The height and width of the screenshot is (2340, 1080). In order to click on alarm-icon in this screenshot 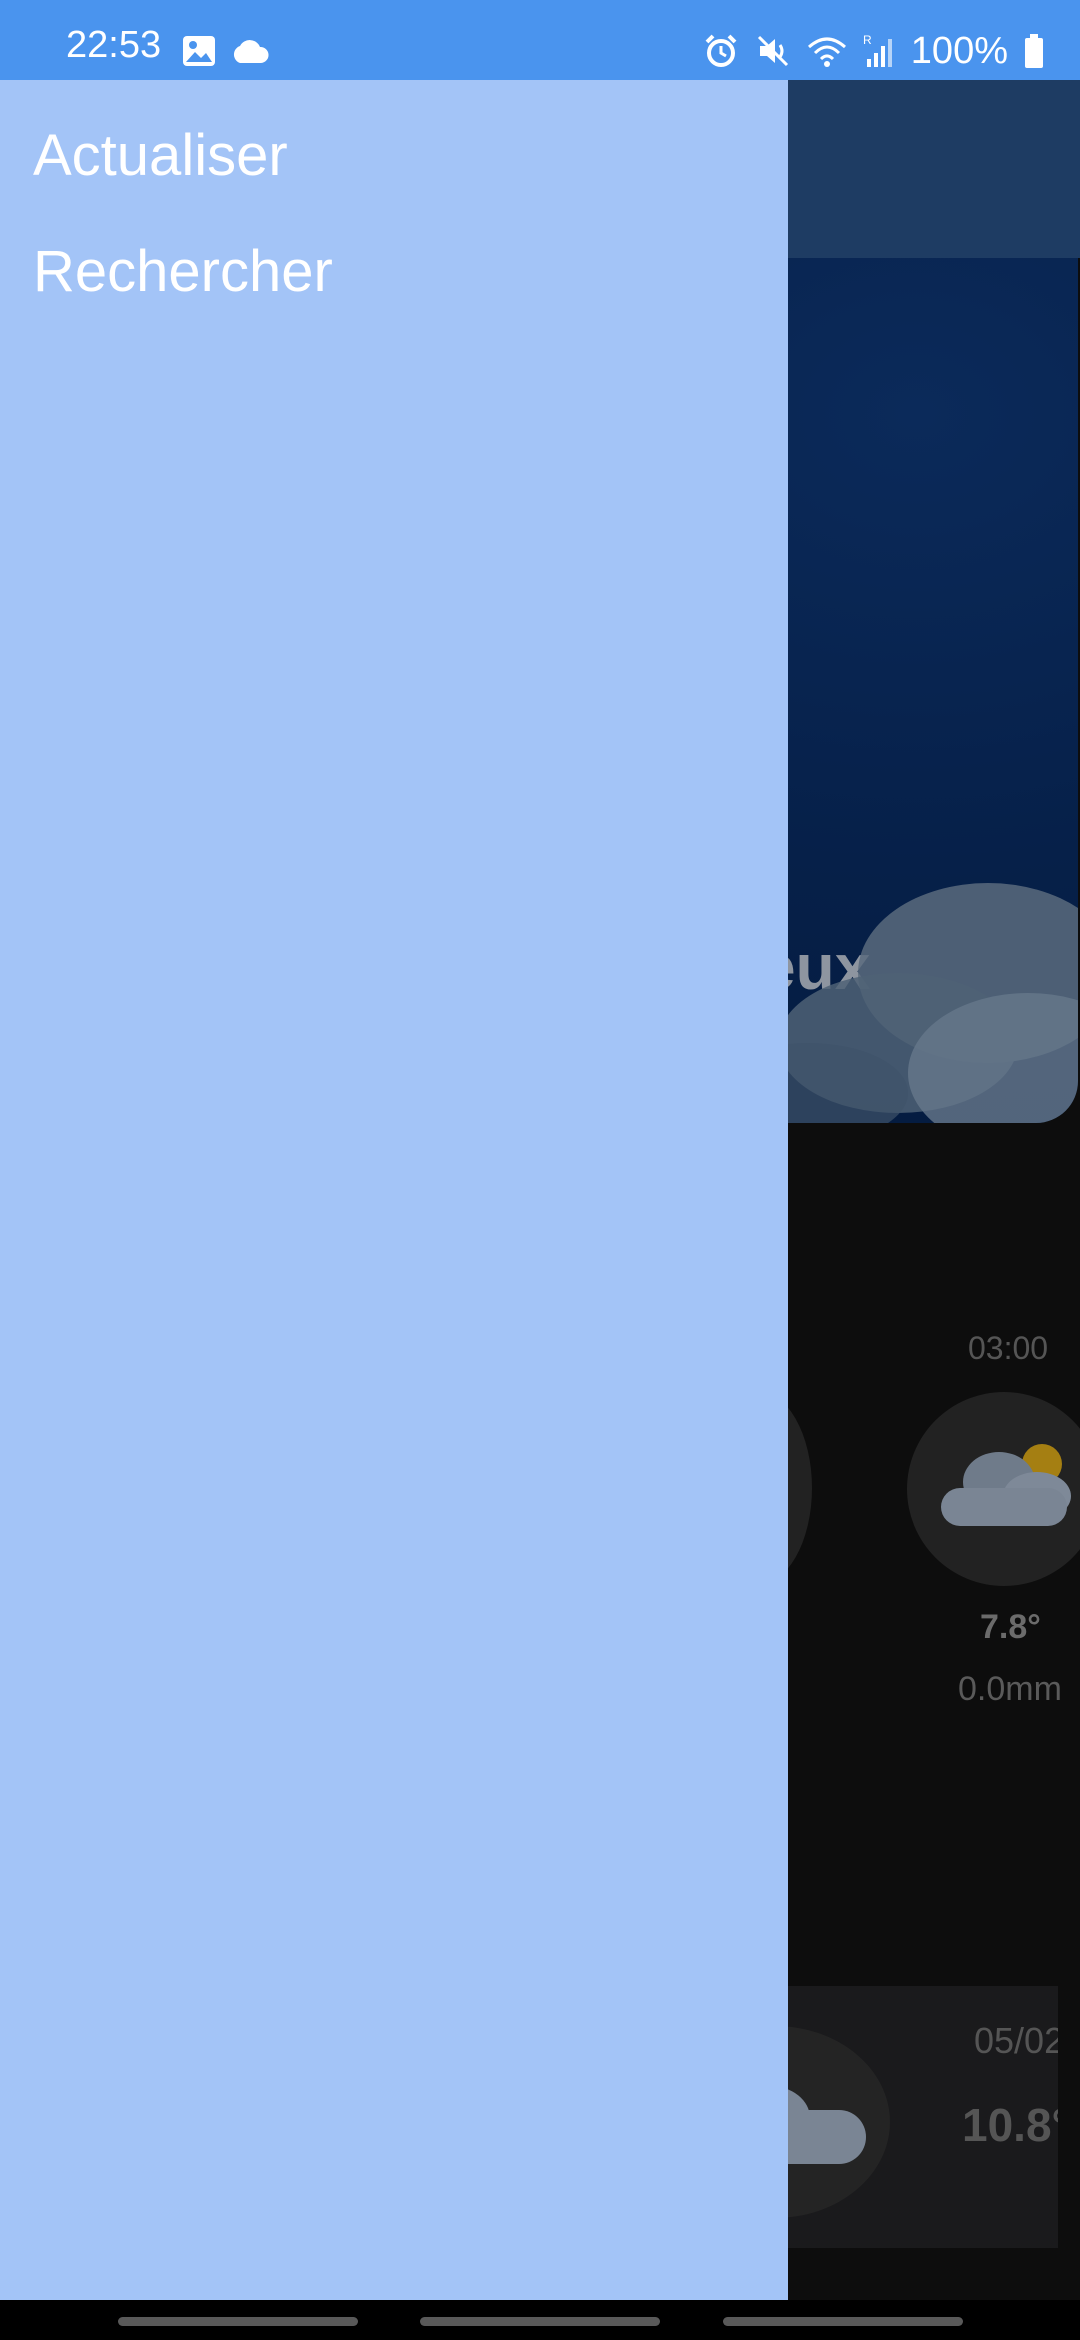, I will do `click(721, 50)`.